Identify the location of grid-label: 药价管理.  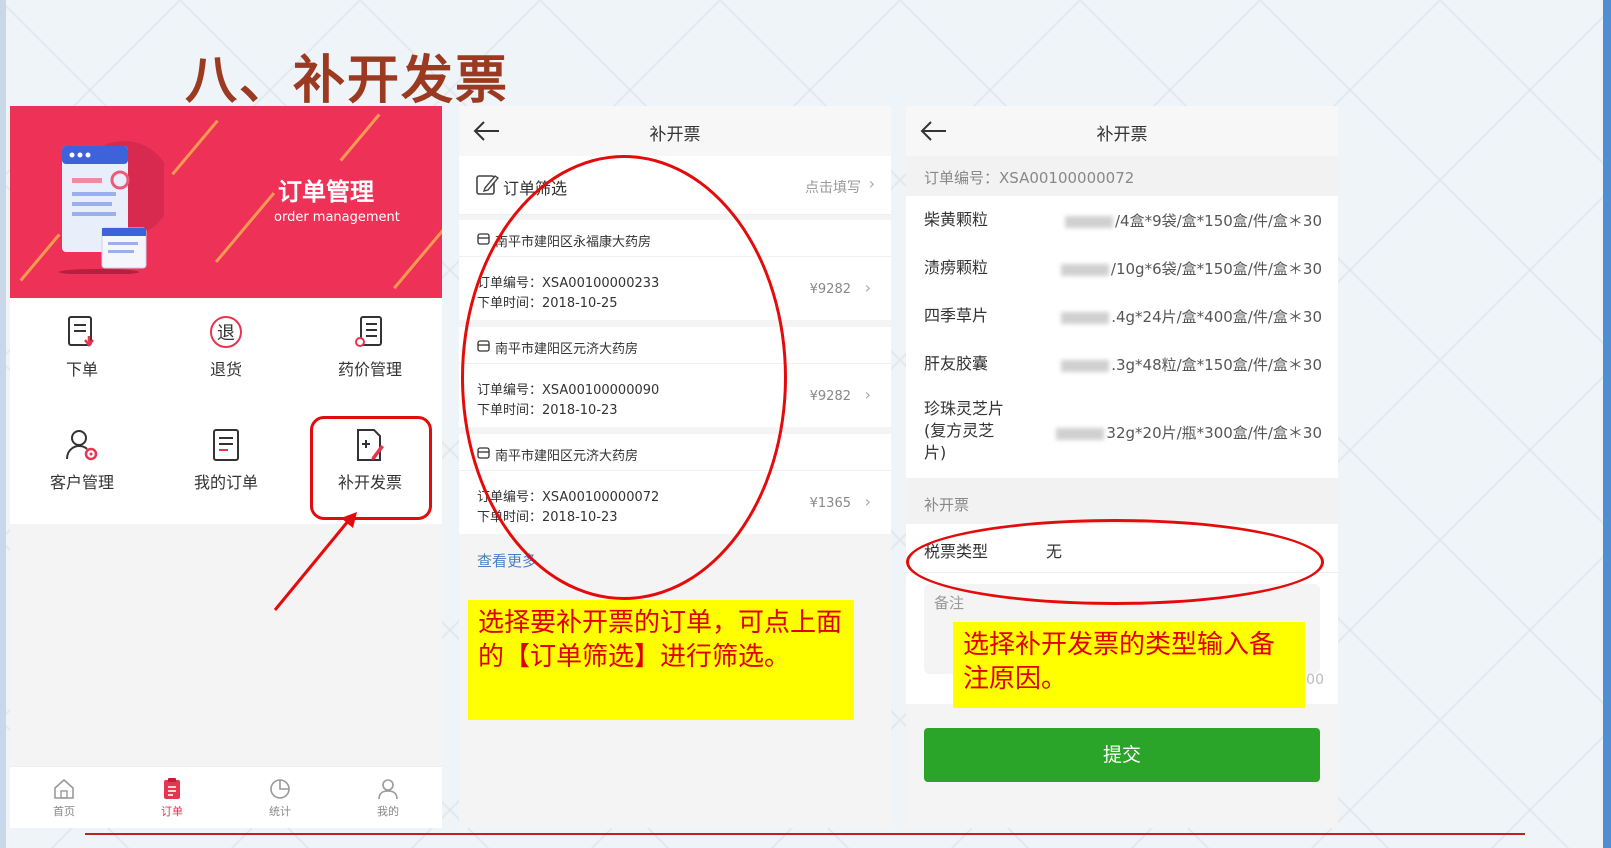
(369, 369).